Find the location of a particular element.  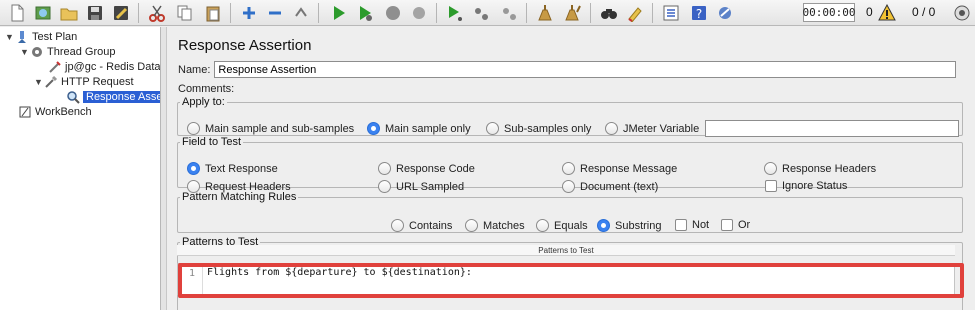

remote-start-icon is located at coordinates (455, 13).